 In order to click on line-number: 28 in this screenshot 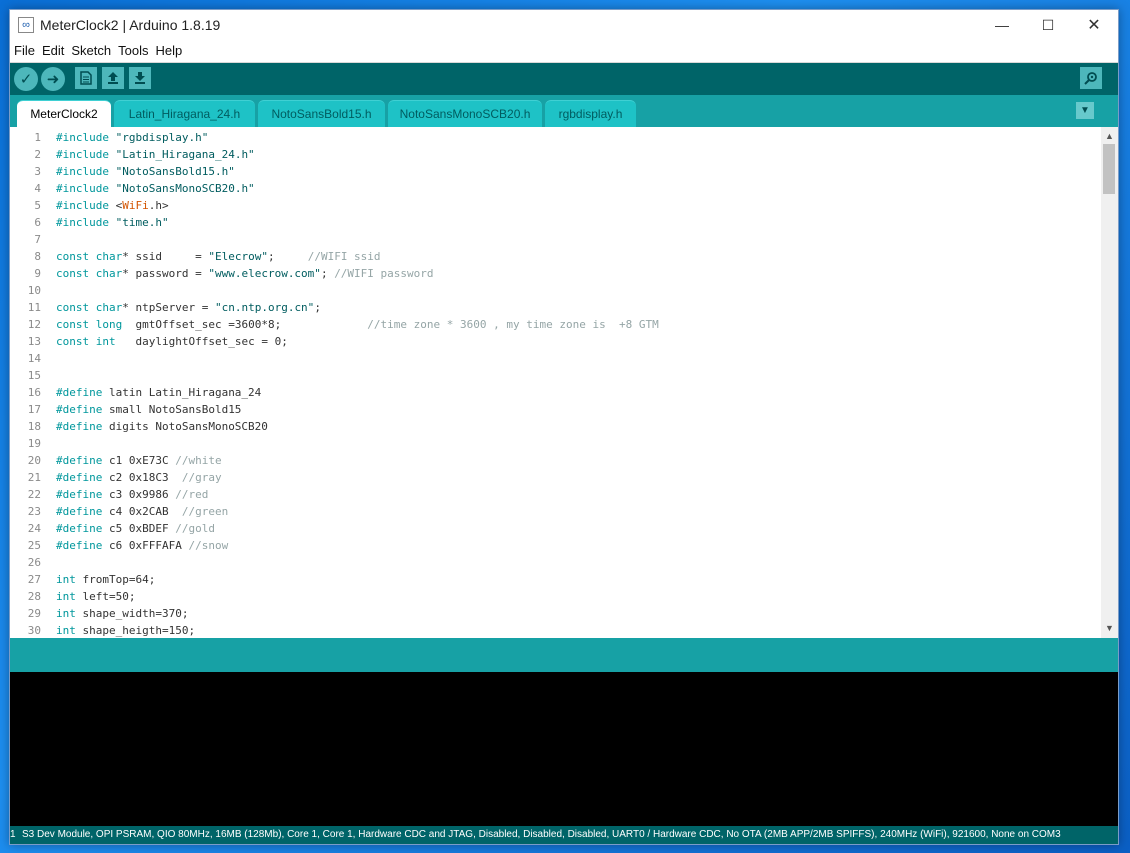, I will do `click(34, 596)`.